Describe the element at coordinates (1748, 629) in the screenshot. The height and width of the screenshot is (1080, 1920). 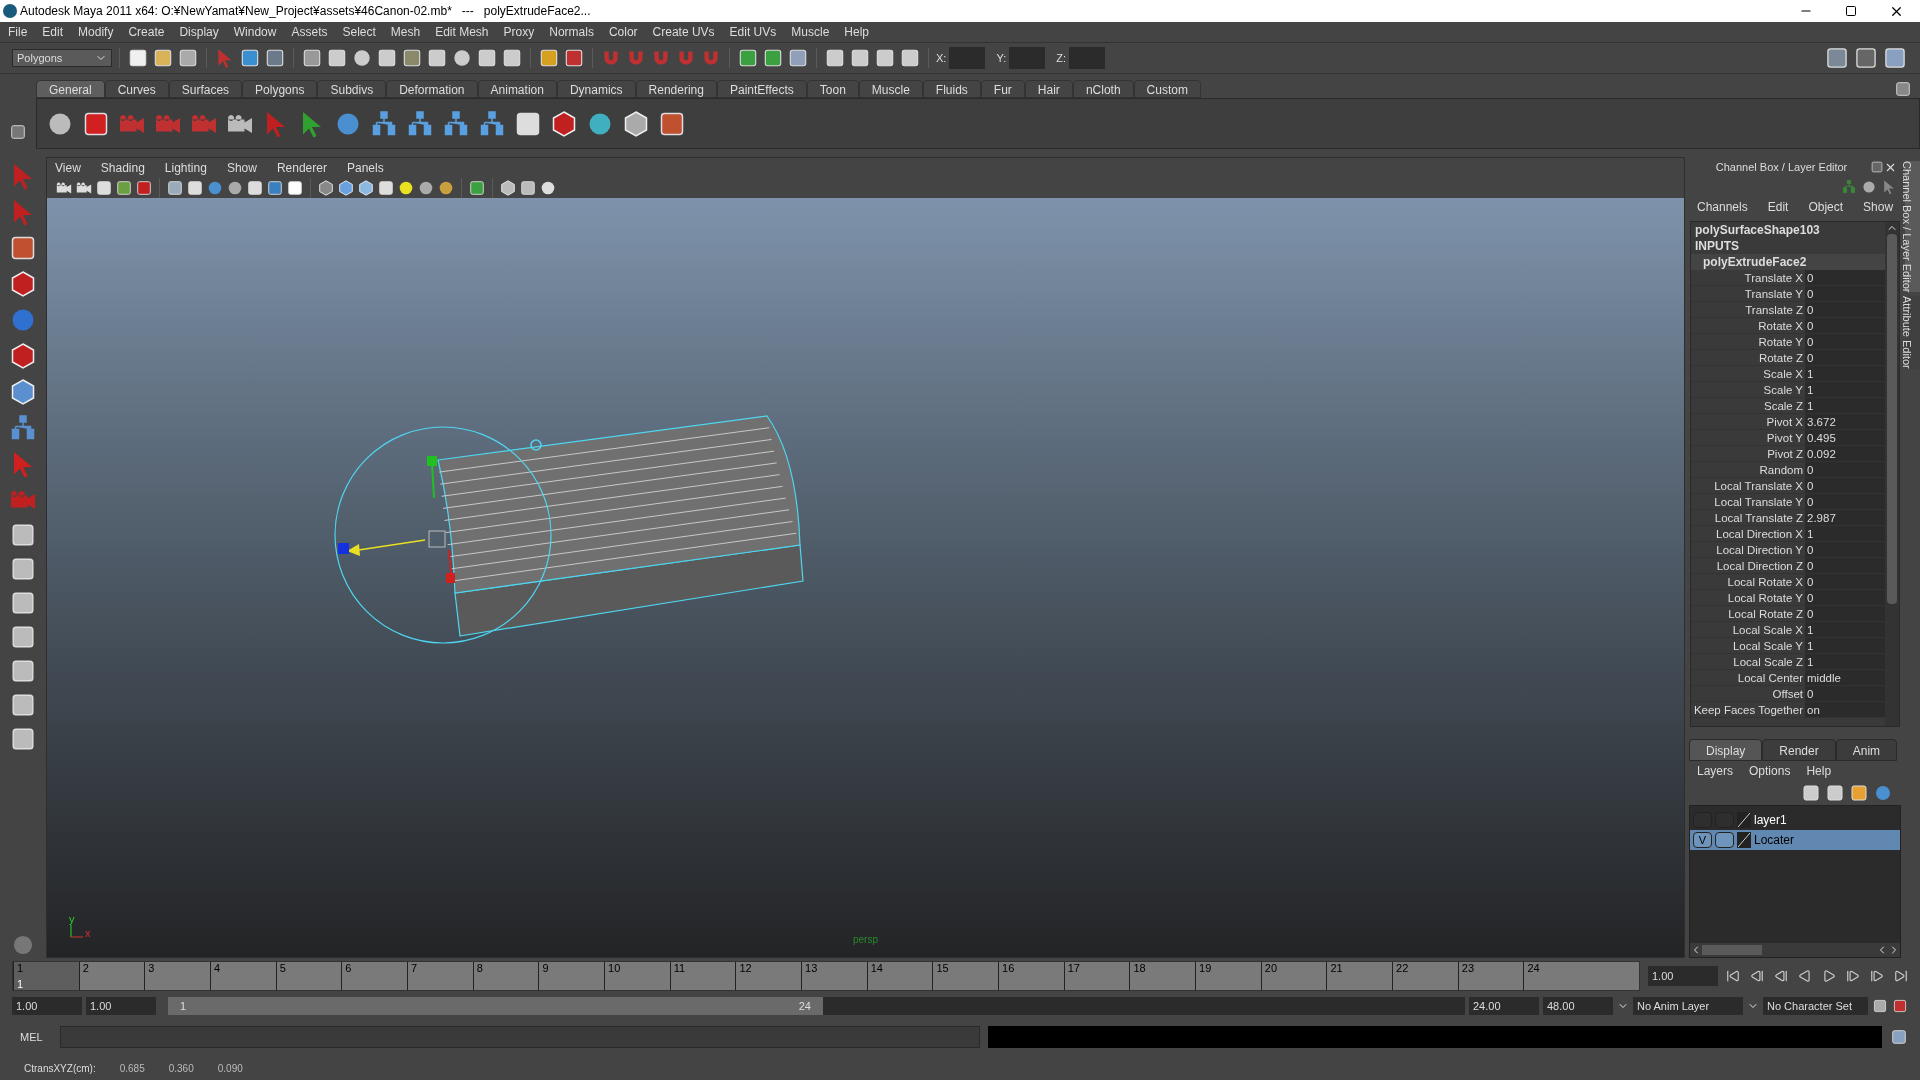
I see `attribute-label: Local Scale X` at that location.